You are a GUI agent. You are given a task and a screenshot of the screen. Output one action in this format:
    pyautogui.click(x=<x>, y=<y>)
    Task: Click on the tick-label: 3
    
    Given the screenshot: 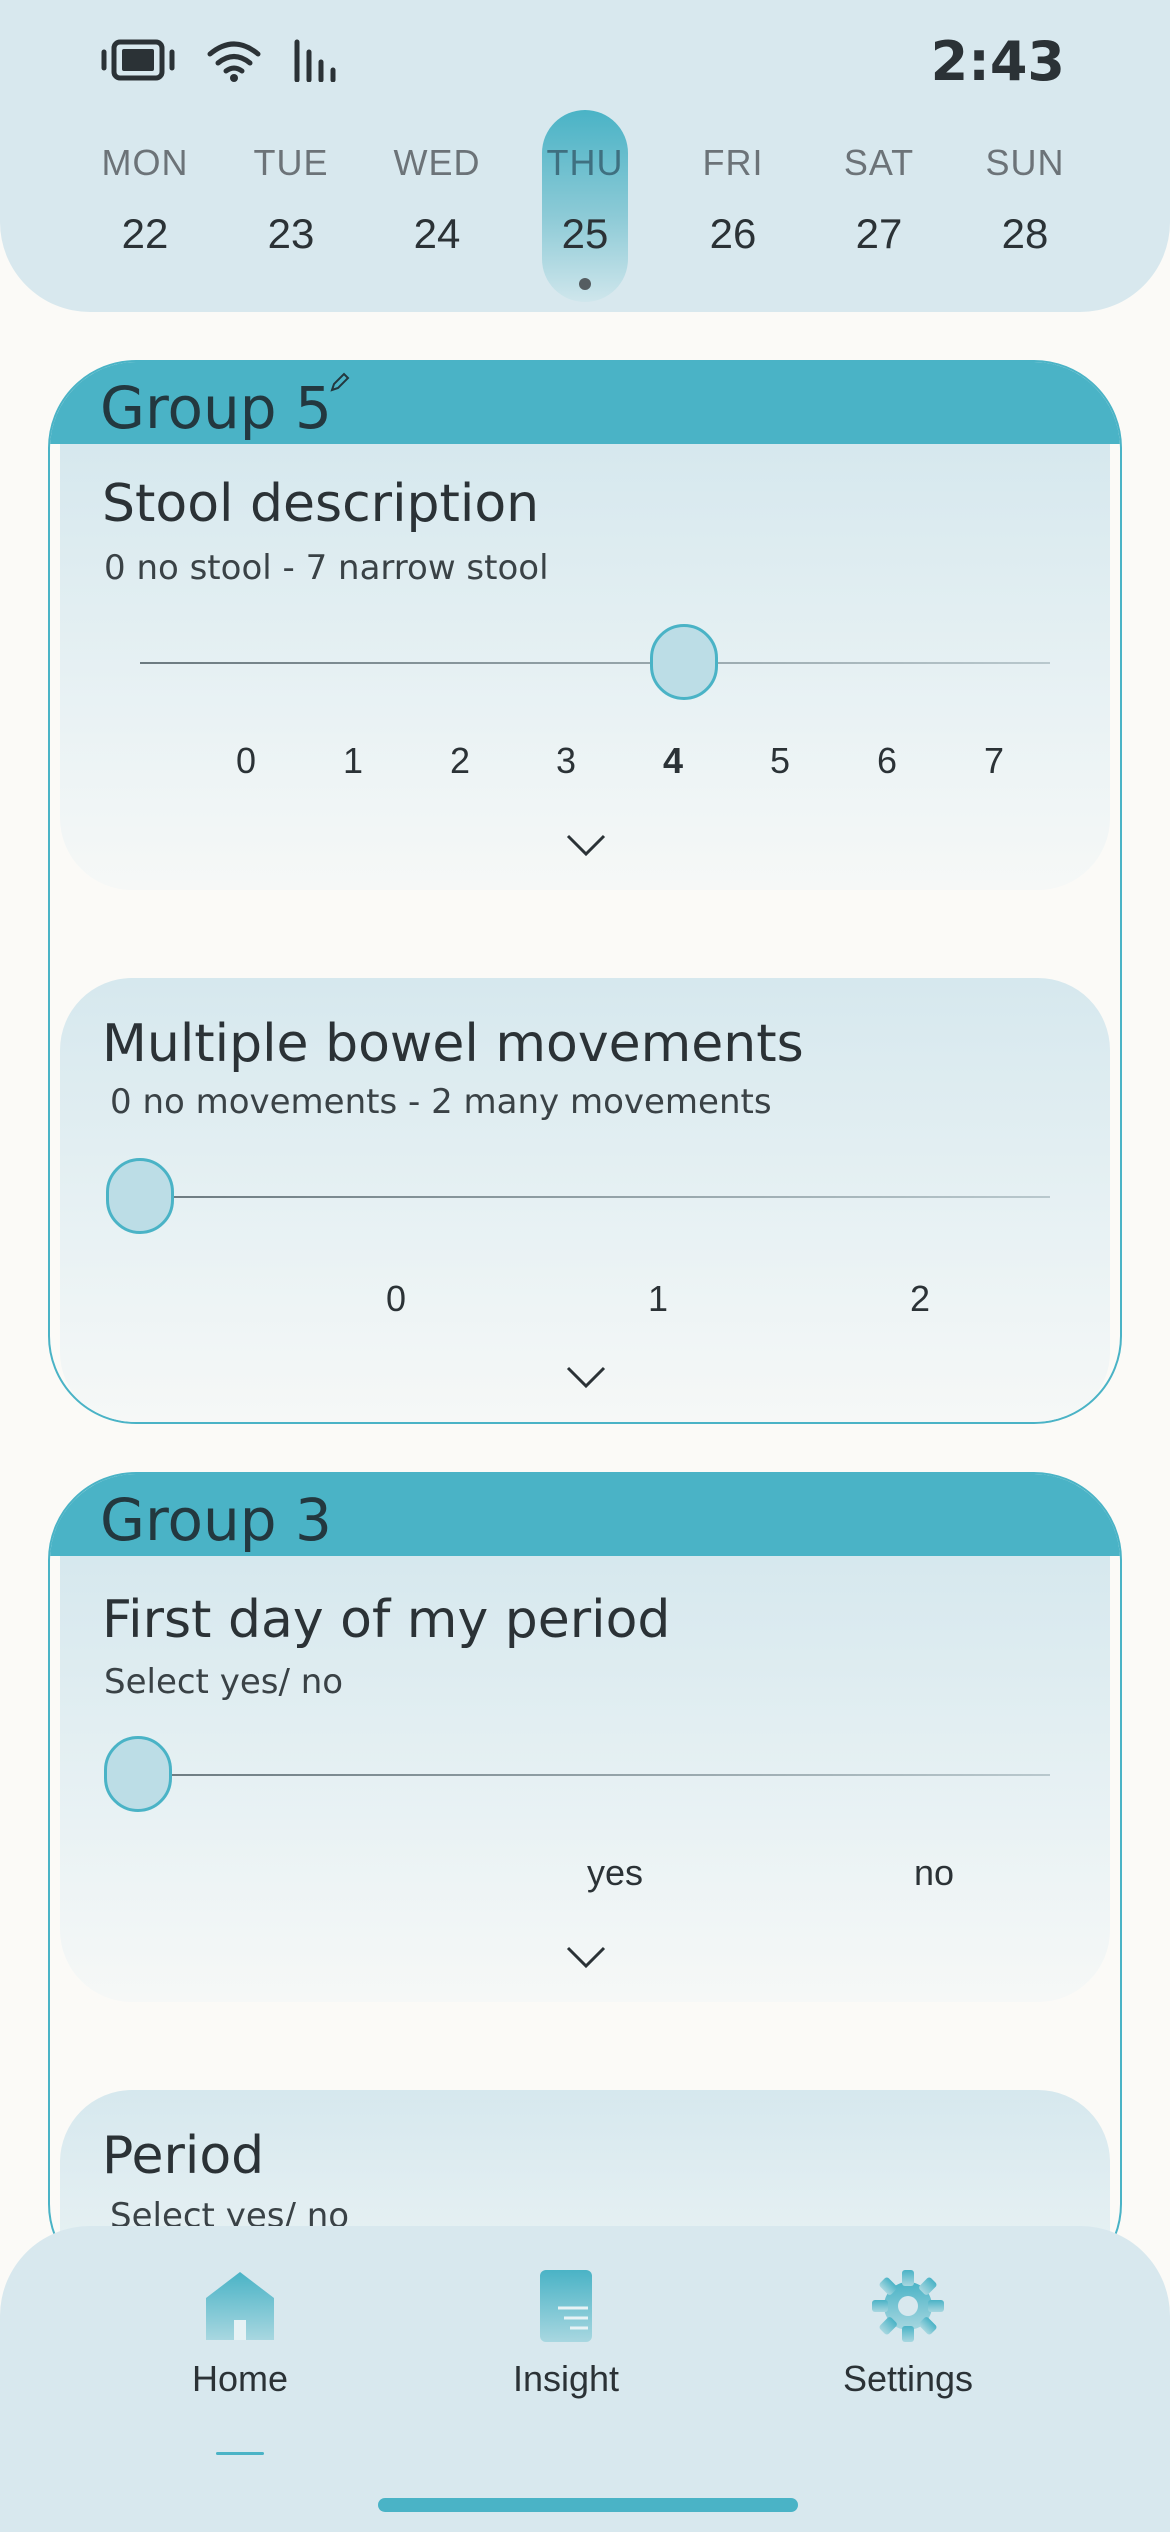 What is the action you would take?
    pyautogui.click(x=566, y=760)
    